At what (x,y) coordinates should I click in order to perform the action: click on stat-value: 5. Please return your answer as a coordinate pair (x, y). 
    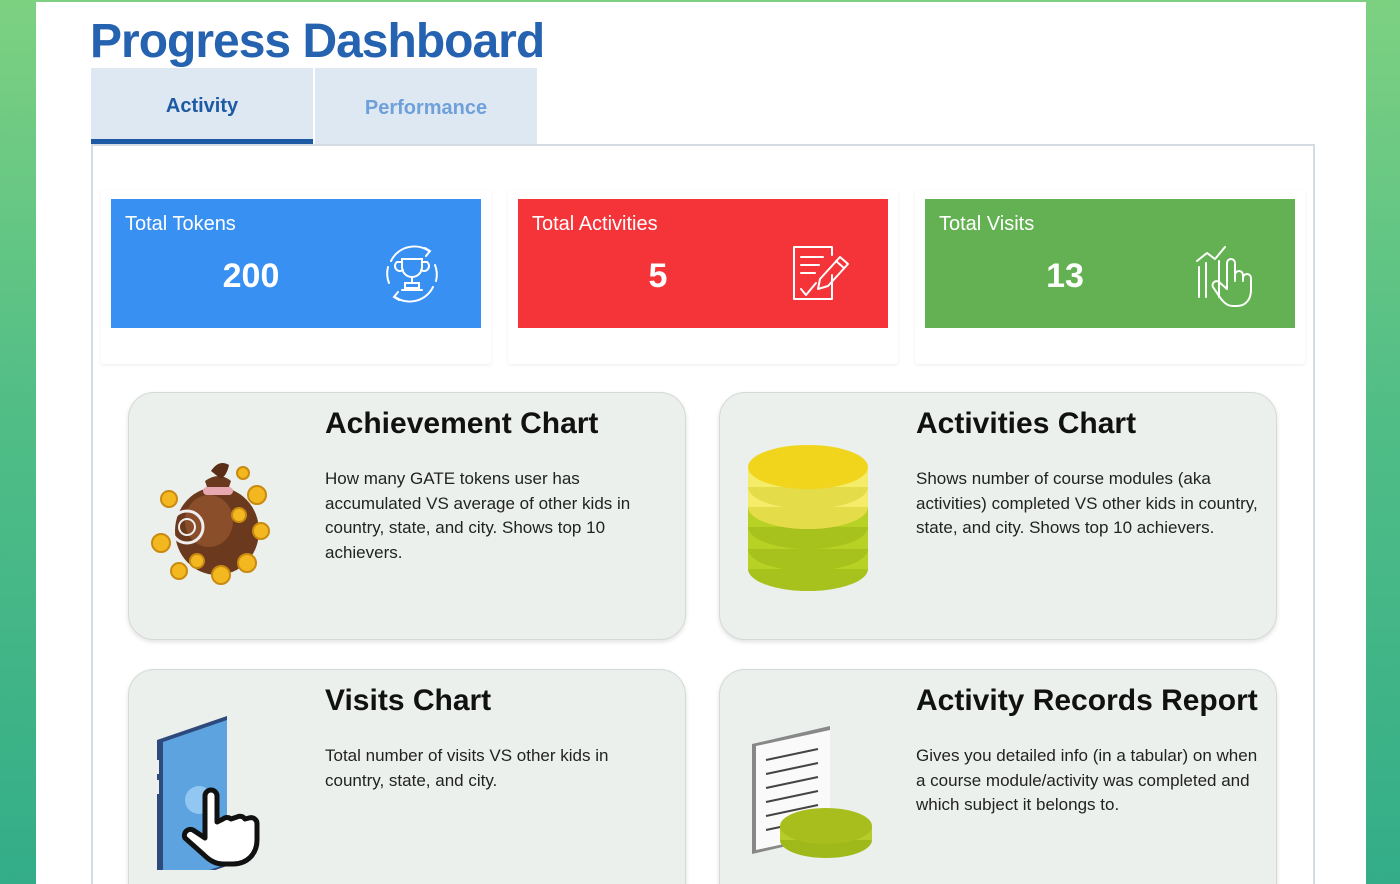
    Looking at the image, I should click on (658, 276).